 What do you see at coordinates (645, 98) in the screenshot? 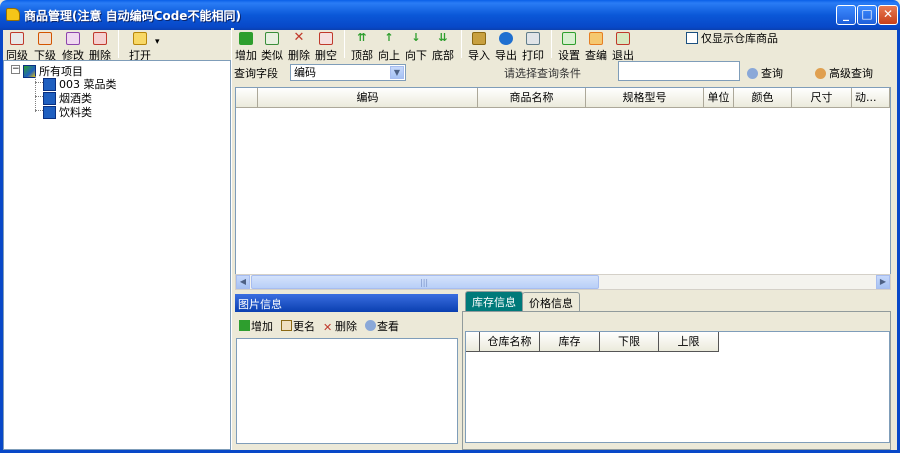
I see `grid-col-spec: 规格型号` at bounding box center [645, 98].